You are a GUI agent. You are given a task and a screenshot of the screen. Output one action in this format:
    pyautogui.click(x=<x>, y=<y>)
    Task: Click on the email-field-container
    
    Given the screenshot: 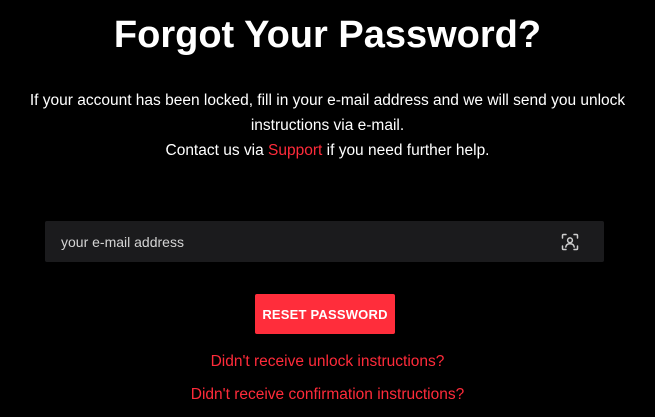 What is the action you would take?
    pyautogui.click(x=324, y=241)
    